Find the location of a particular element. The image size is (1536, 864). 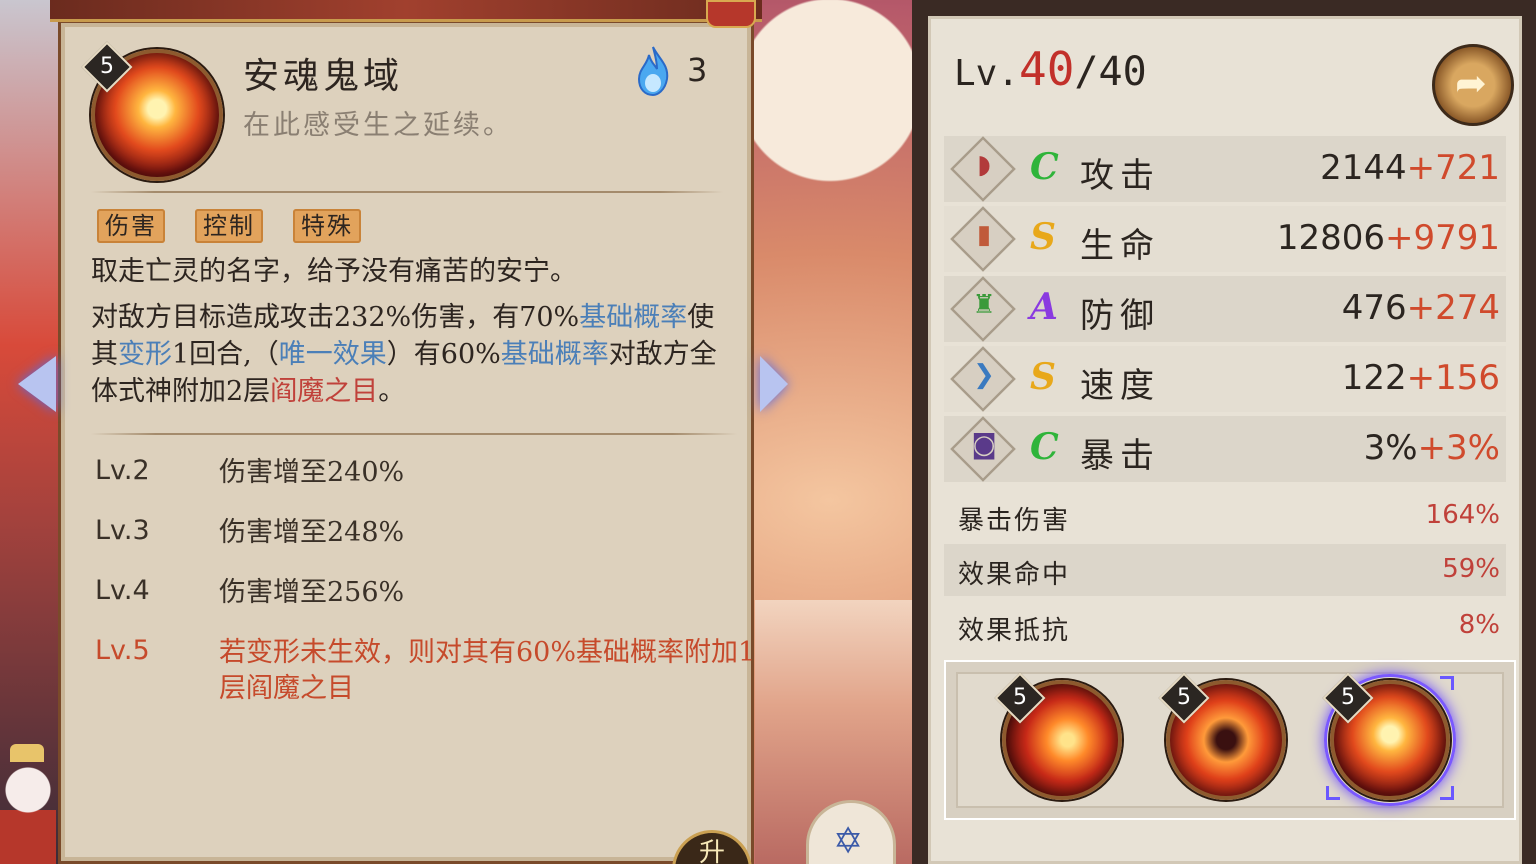

skill-icon-wrap: 5 is located at coordinates (154, 113).